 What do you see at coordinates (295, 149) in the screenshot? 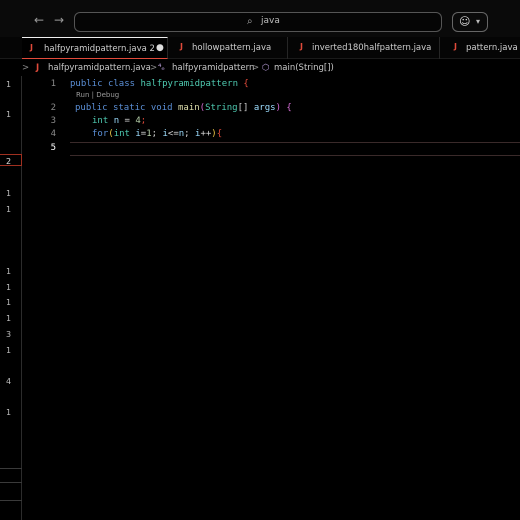
I see `current-line-highlight` at bounding box center [295, 149].